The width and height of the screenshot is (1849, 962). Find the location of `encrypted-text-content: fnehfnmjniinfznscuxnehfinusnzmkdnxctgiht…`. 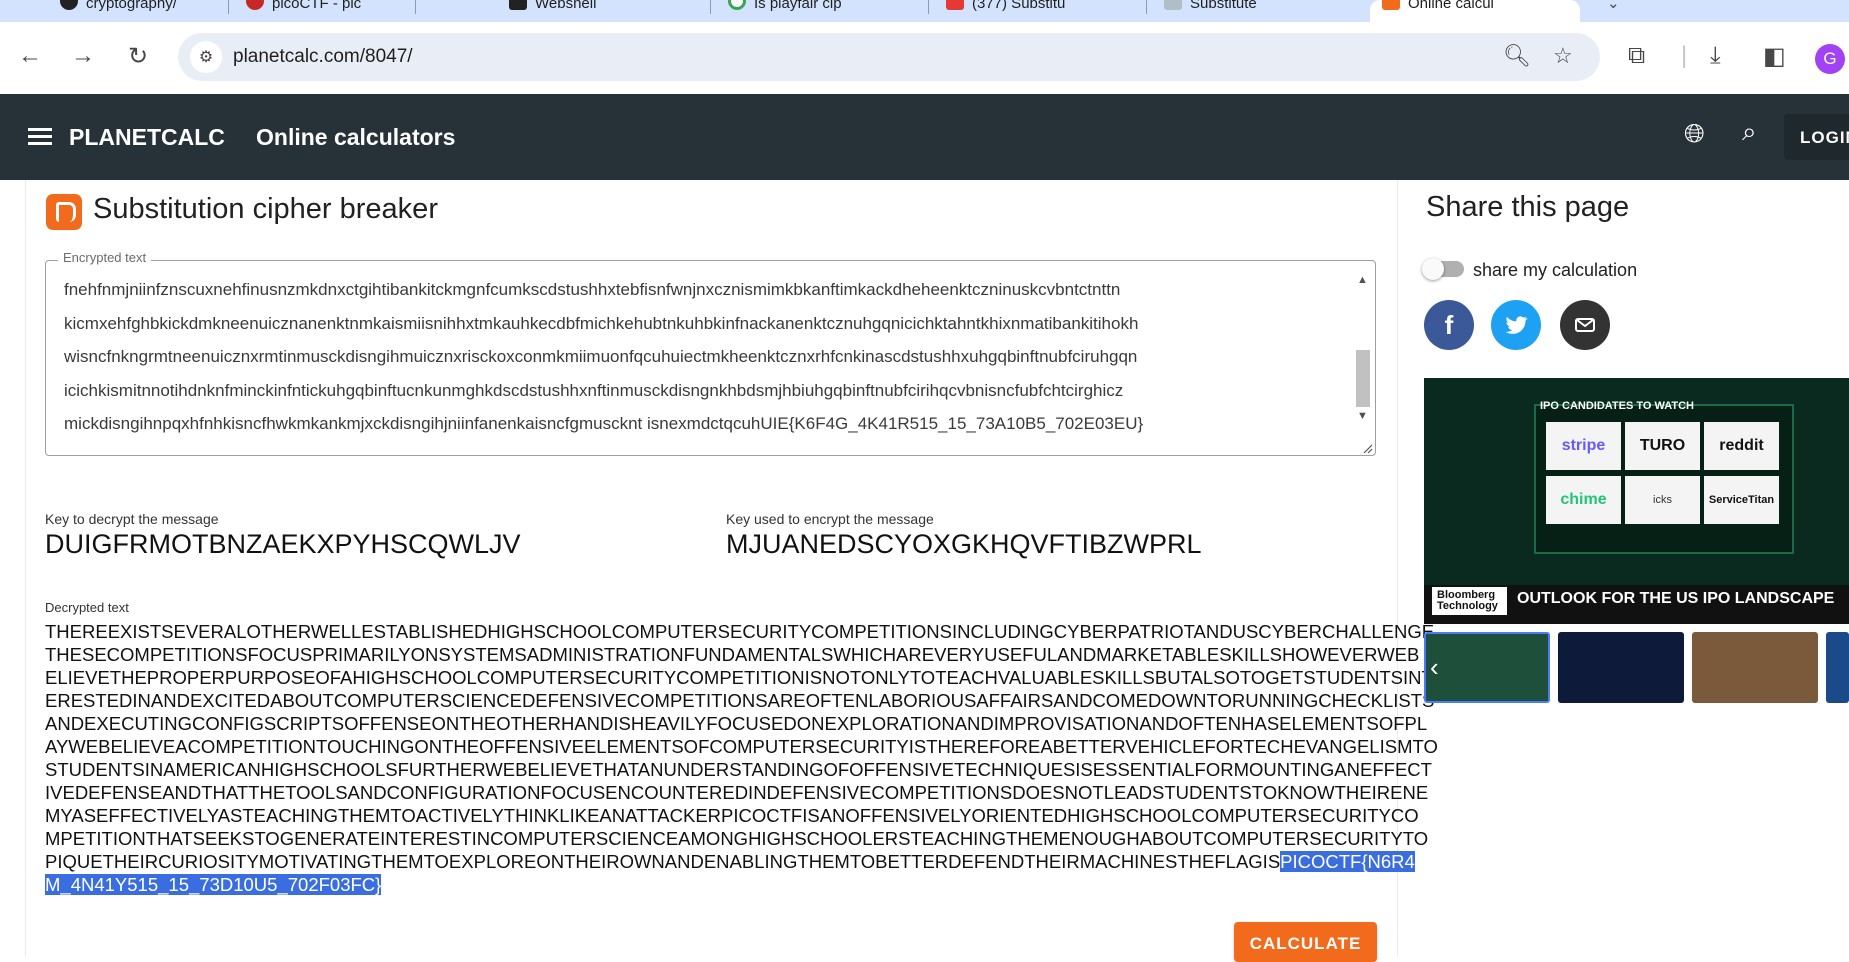

encrypted-text-content: fnehfnmjniinfznscuxnehfinusnzmkdnxctgiht… is located at coordinates (714, 359).